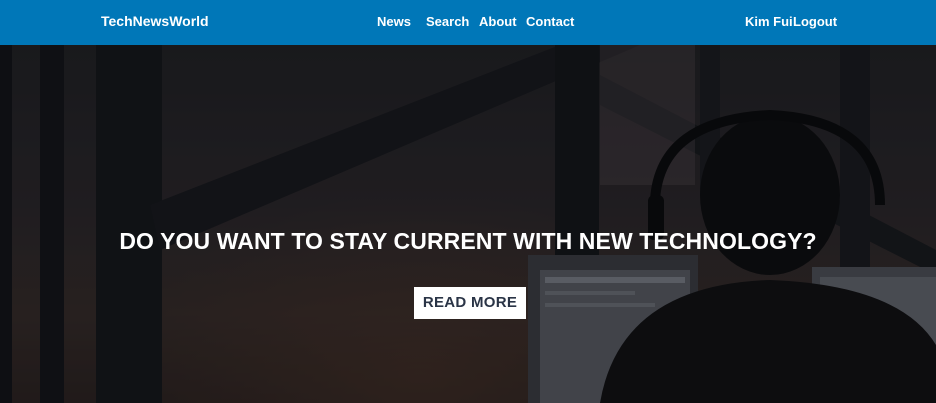 This screenshot has height=403, width=936. I want to click on nav-link-news: News, so click(394, 21).